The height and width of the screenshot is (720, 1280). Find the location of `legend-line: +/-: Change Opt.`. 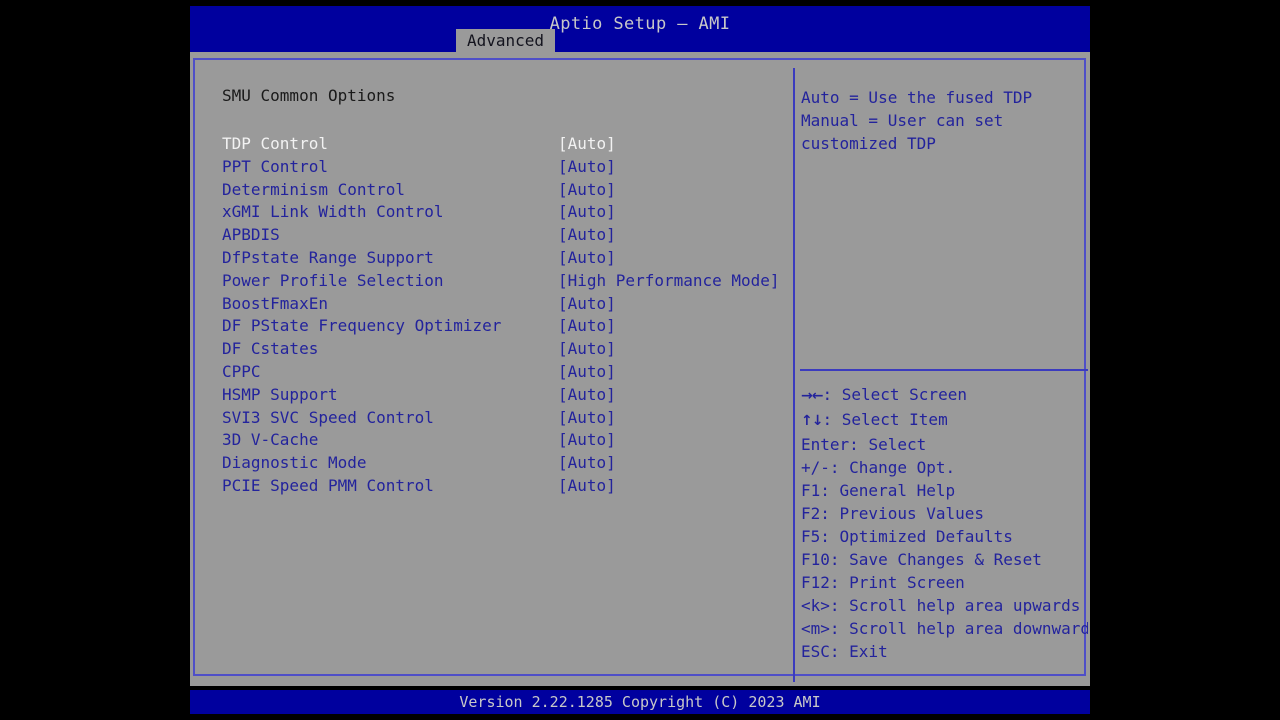

legend-line: +/-: Change Opt. is located at coordinates (944, 467).